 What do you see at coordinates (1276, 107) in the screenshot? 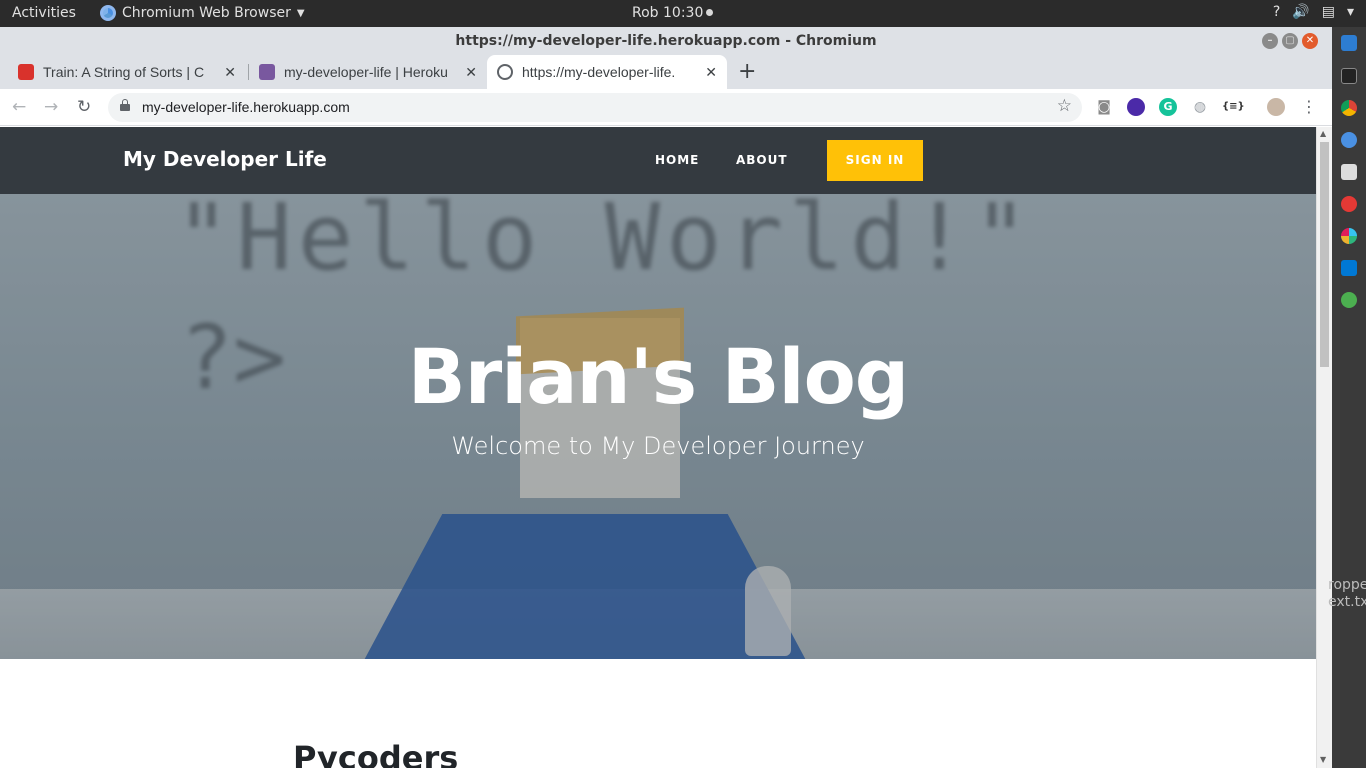
I see `profile-avatar` at bounding box center [1276, 107].